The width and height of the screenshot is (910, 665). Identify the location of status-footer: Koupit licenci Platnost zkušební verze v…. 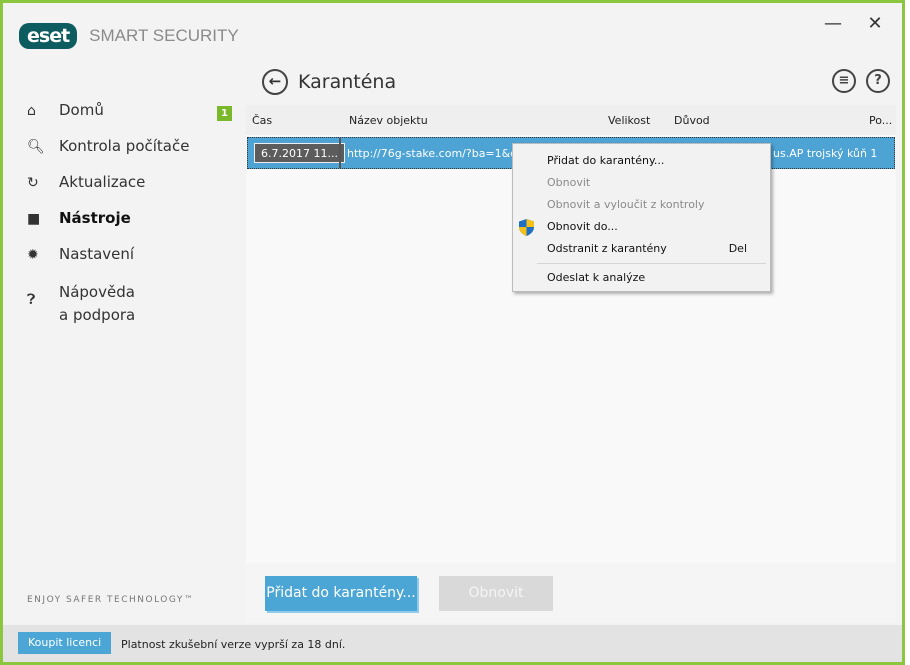
(452, 643).